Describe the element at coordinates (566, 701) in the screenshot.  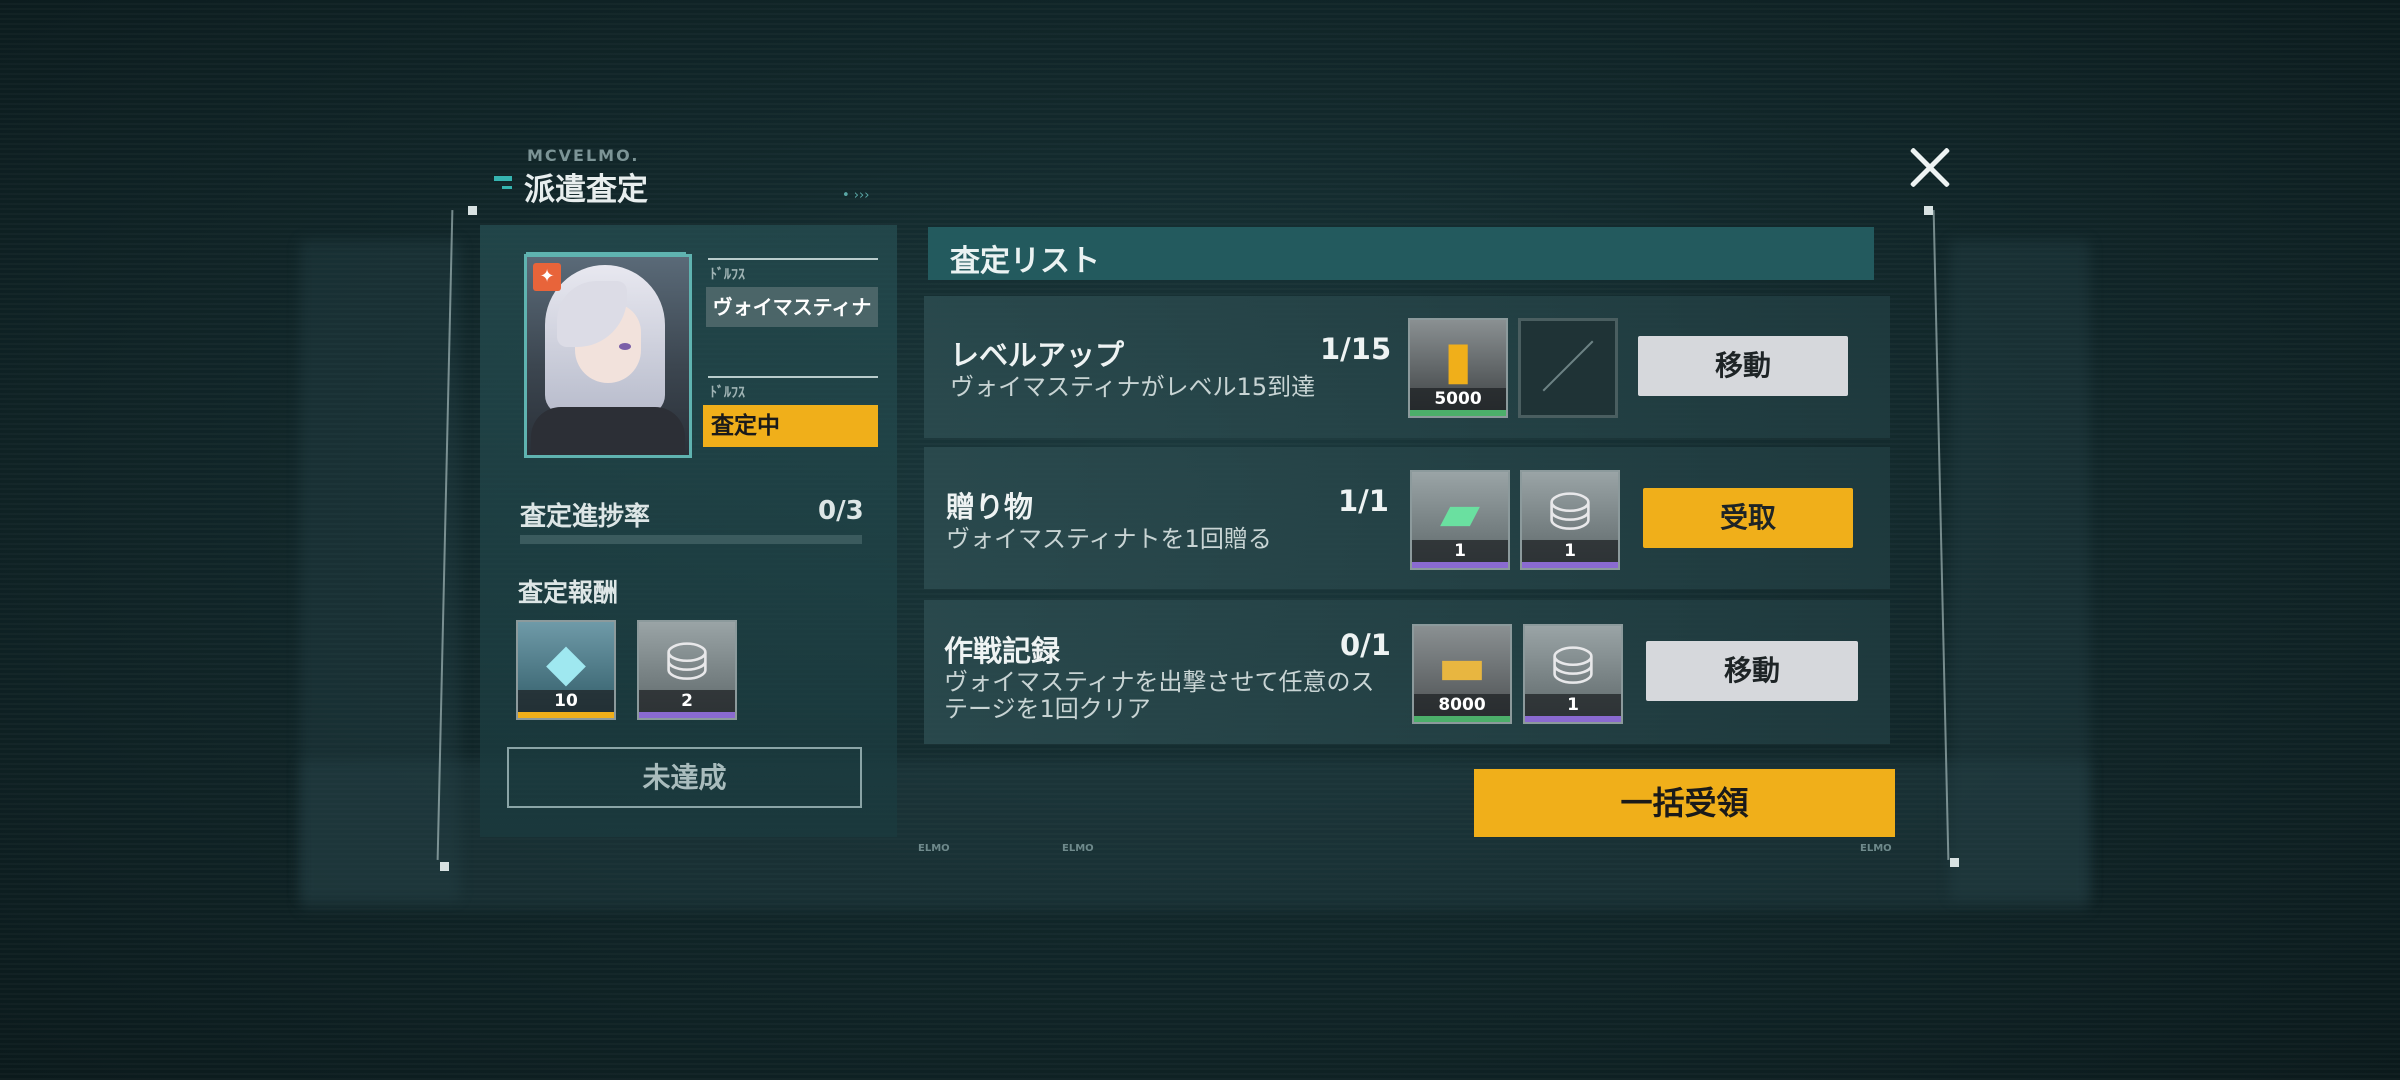
I see `item-count: 10` at that location.